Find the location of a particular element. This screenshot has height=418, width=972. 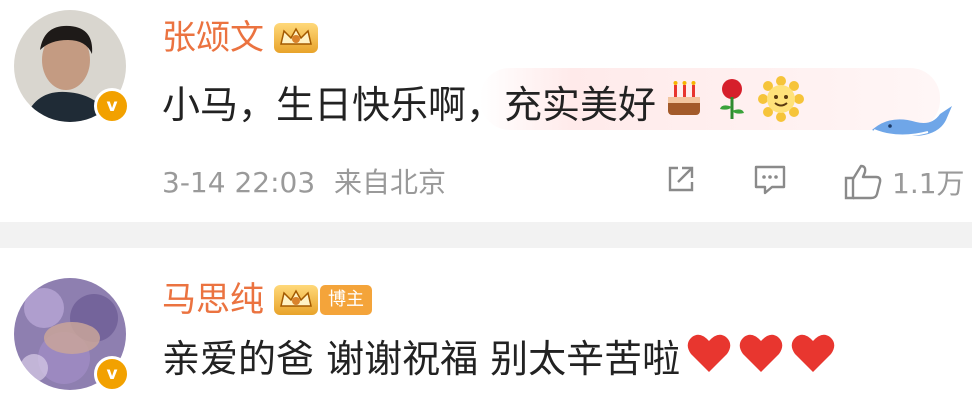

comment-meta: 3-14 22:03 来自北京 is located at coordinates (304, 183).